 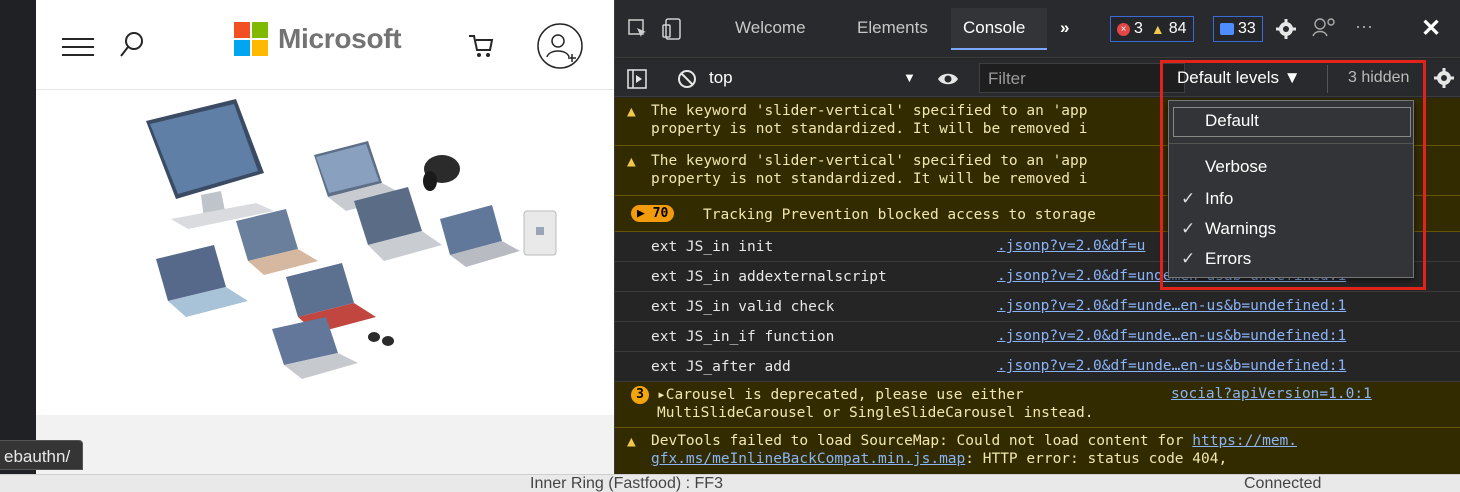 What do you see at coordinates (1138, 28) in the screenshot?
I see `error-count: 3` at bounding box center [1138, 28].